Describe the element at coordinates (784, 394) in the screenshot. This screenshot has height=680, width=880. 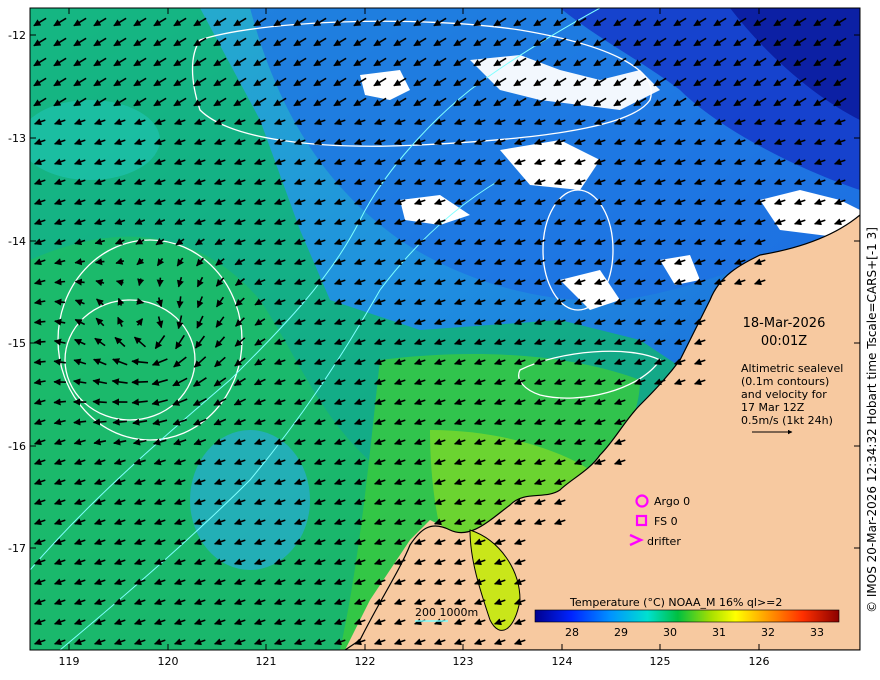
I see `info-line: and velocity for` at that location.